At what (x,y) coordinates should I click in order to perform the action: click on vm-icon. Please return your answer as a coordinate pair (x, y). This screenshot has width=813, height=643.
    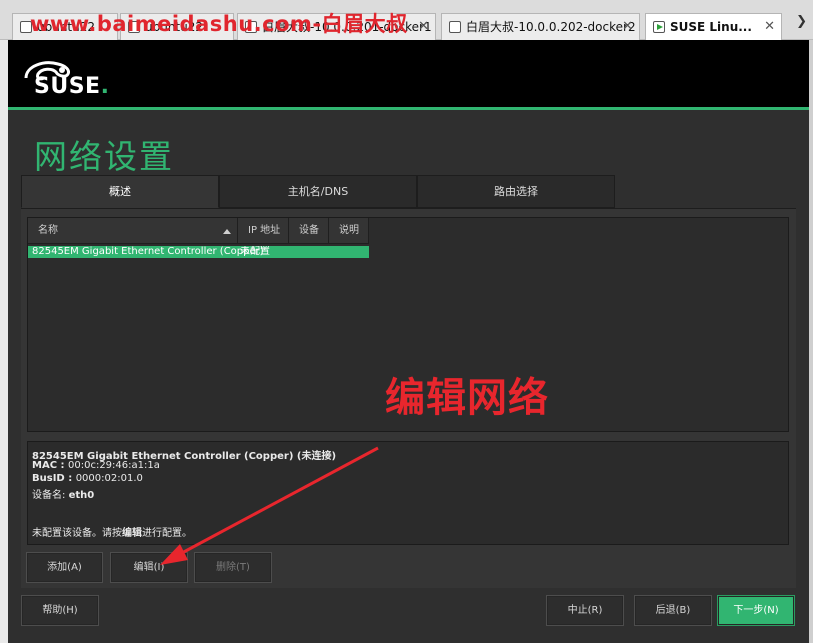
    Looking at the image, I should click on (455, 27).